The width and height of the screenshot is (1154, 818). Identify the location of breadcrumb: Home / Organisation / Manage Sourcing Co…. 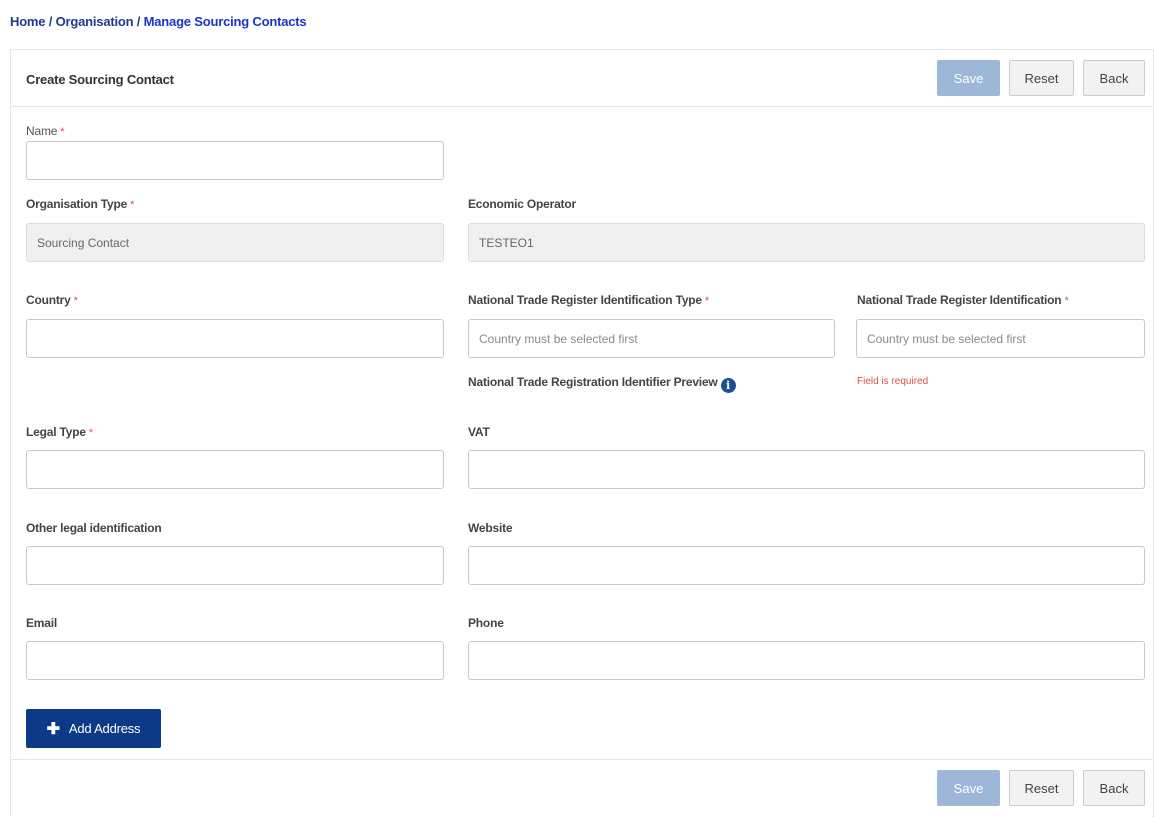
(158, 21).